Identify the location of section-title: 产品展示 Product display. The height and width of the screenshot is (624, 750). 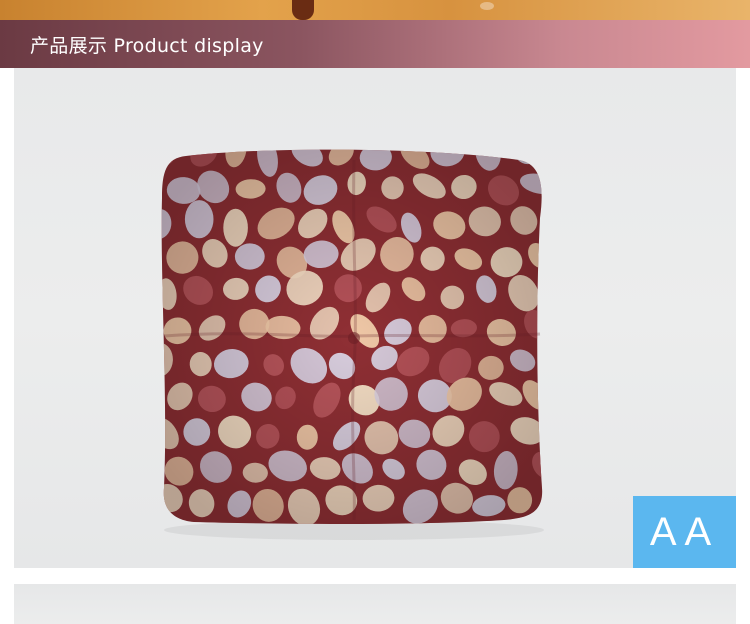
(147, 45).